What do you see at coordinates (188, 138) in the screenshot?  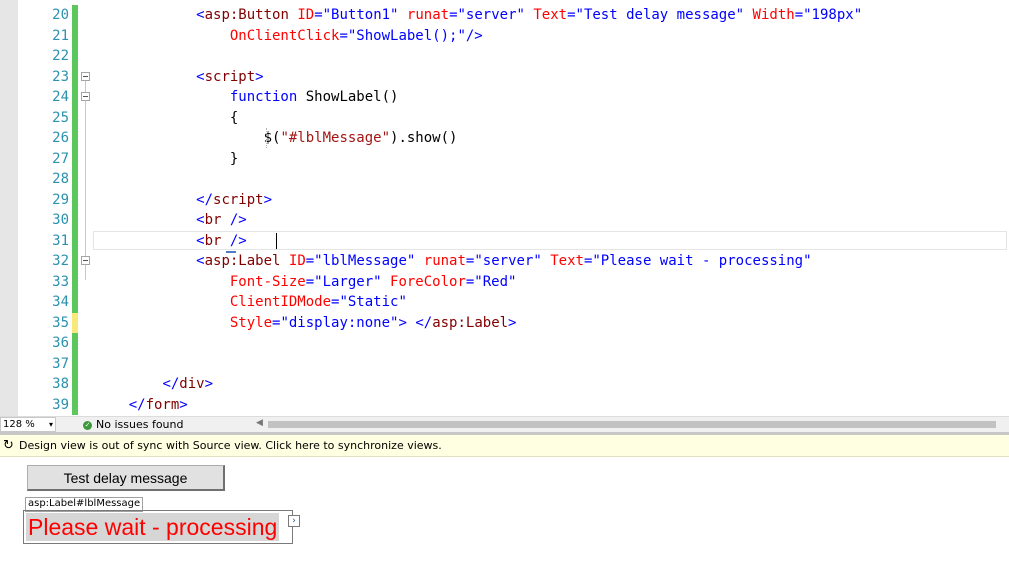 I see `code-token: $(` at bounding box center [188, 138].